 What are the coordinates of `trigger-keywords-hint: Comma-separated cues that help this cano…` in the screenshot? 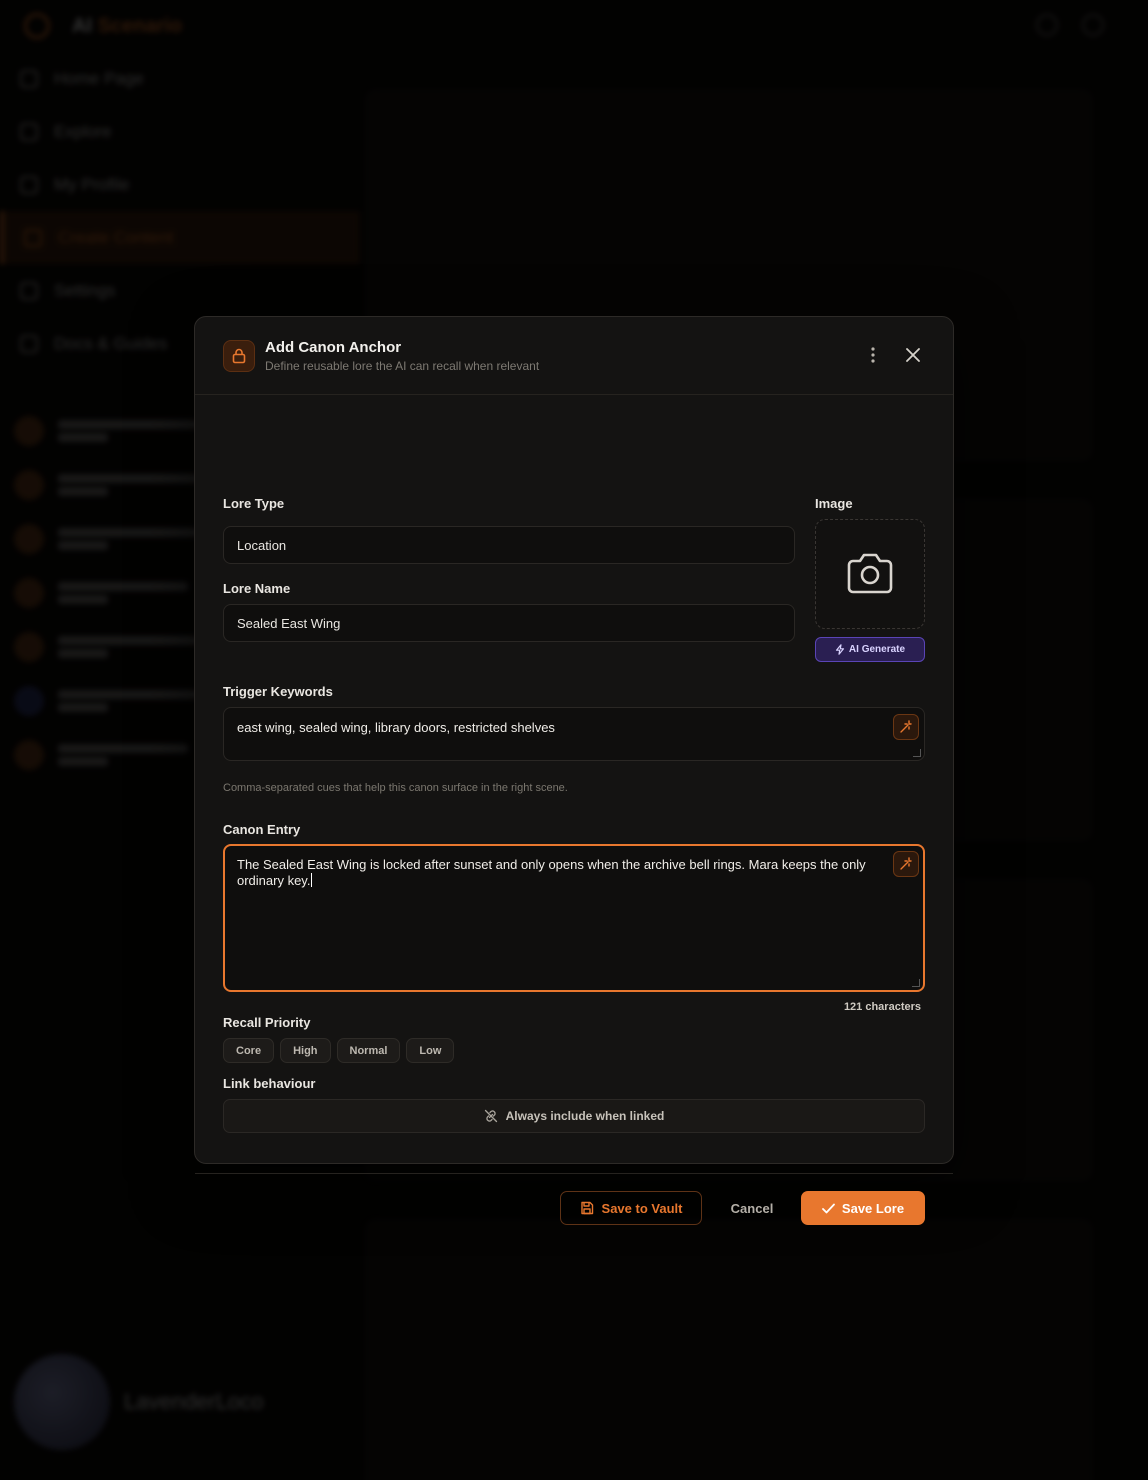 It's located at (395, 788).